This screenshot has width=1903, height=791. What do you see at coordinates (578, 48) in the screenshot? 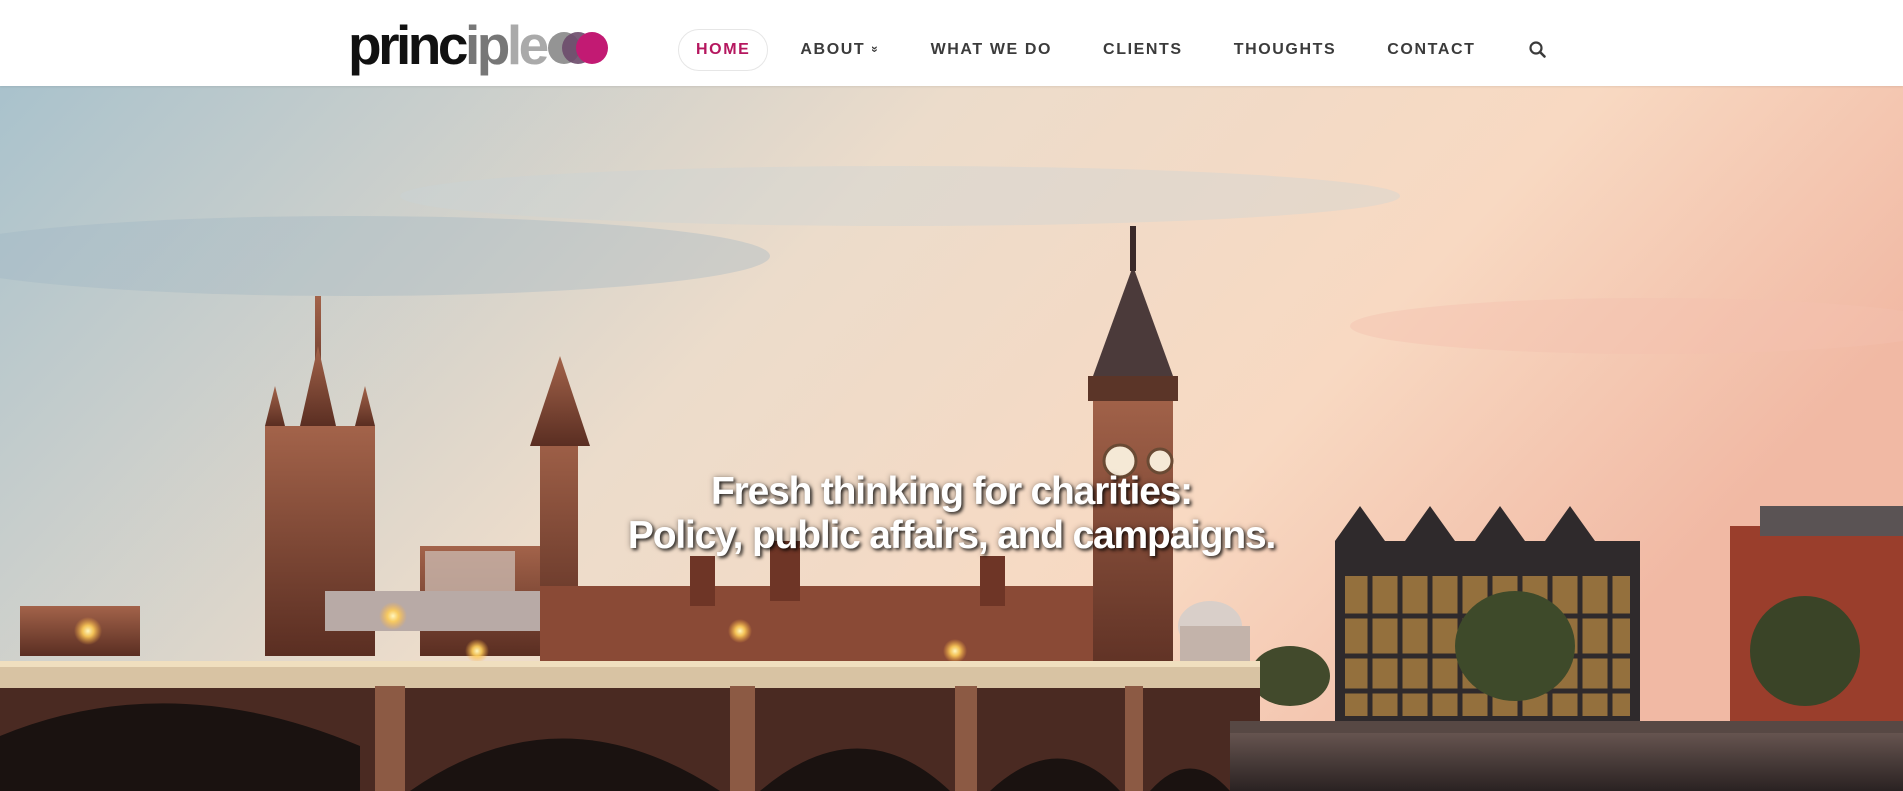
I see `logo-dots-icon` at bounding box center [578, 48].